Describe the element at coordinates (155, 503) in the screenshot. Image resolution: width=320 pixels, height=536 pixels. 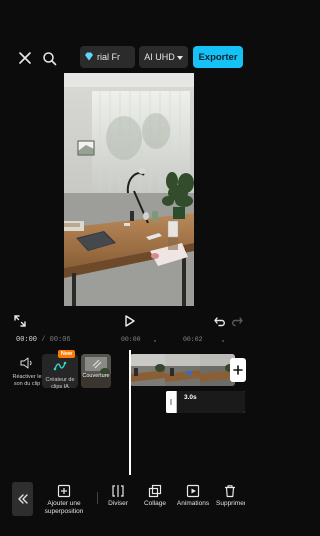
I see `collage-label: Collage` at that location.